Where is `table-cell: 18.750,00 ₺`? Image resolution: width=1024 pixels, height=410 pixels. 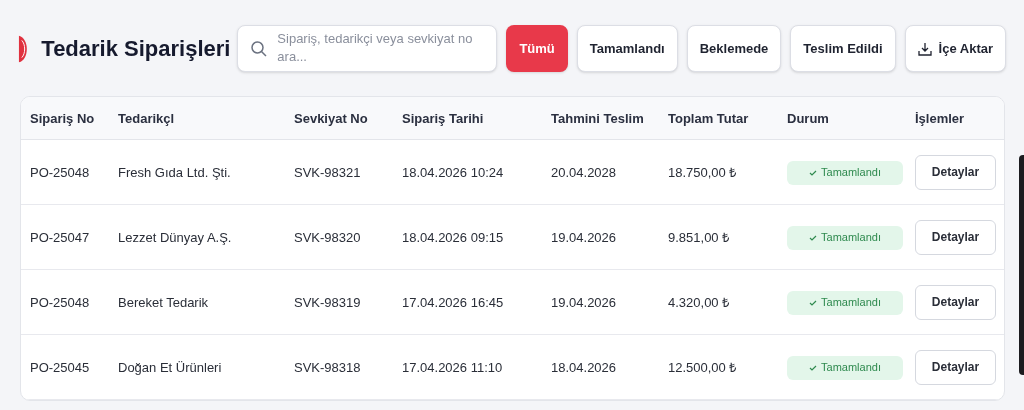
table-cell: 18.750,00 ₺ is located at coordinates (702, 172).